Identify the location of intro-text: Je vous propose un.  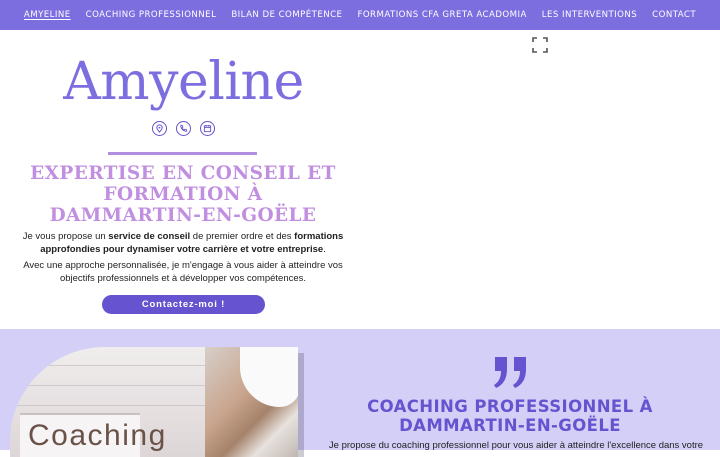
(65, 236).